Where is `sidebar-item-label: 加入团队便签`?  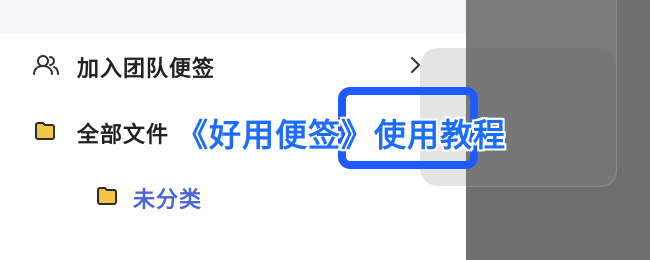
sidebar-item-label: 加入团队便签 is located at coordinates (146, 69).